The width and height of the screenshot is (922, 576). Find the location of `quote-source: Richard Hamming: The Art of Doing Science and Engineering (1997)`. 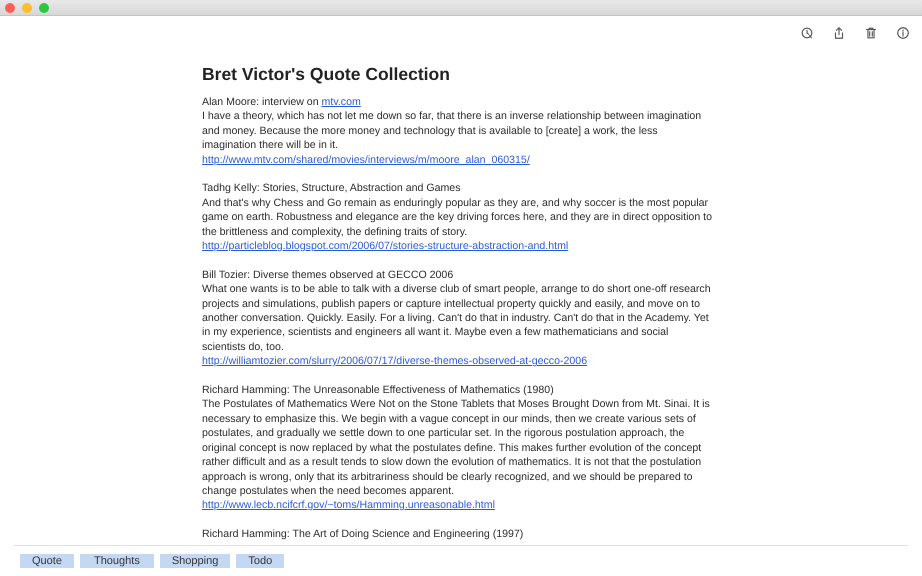

quote-source: Richard Hamming: The Art of Doing Science and Engineering (1997) is located at coordinates (363, 534).